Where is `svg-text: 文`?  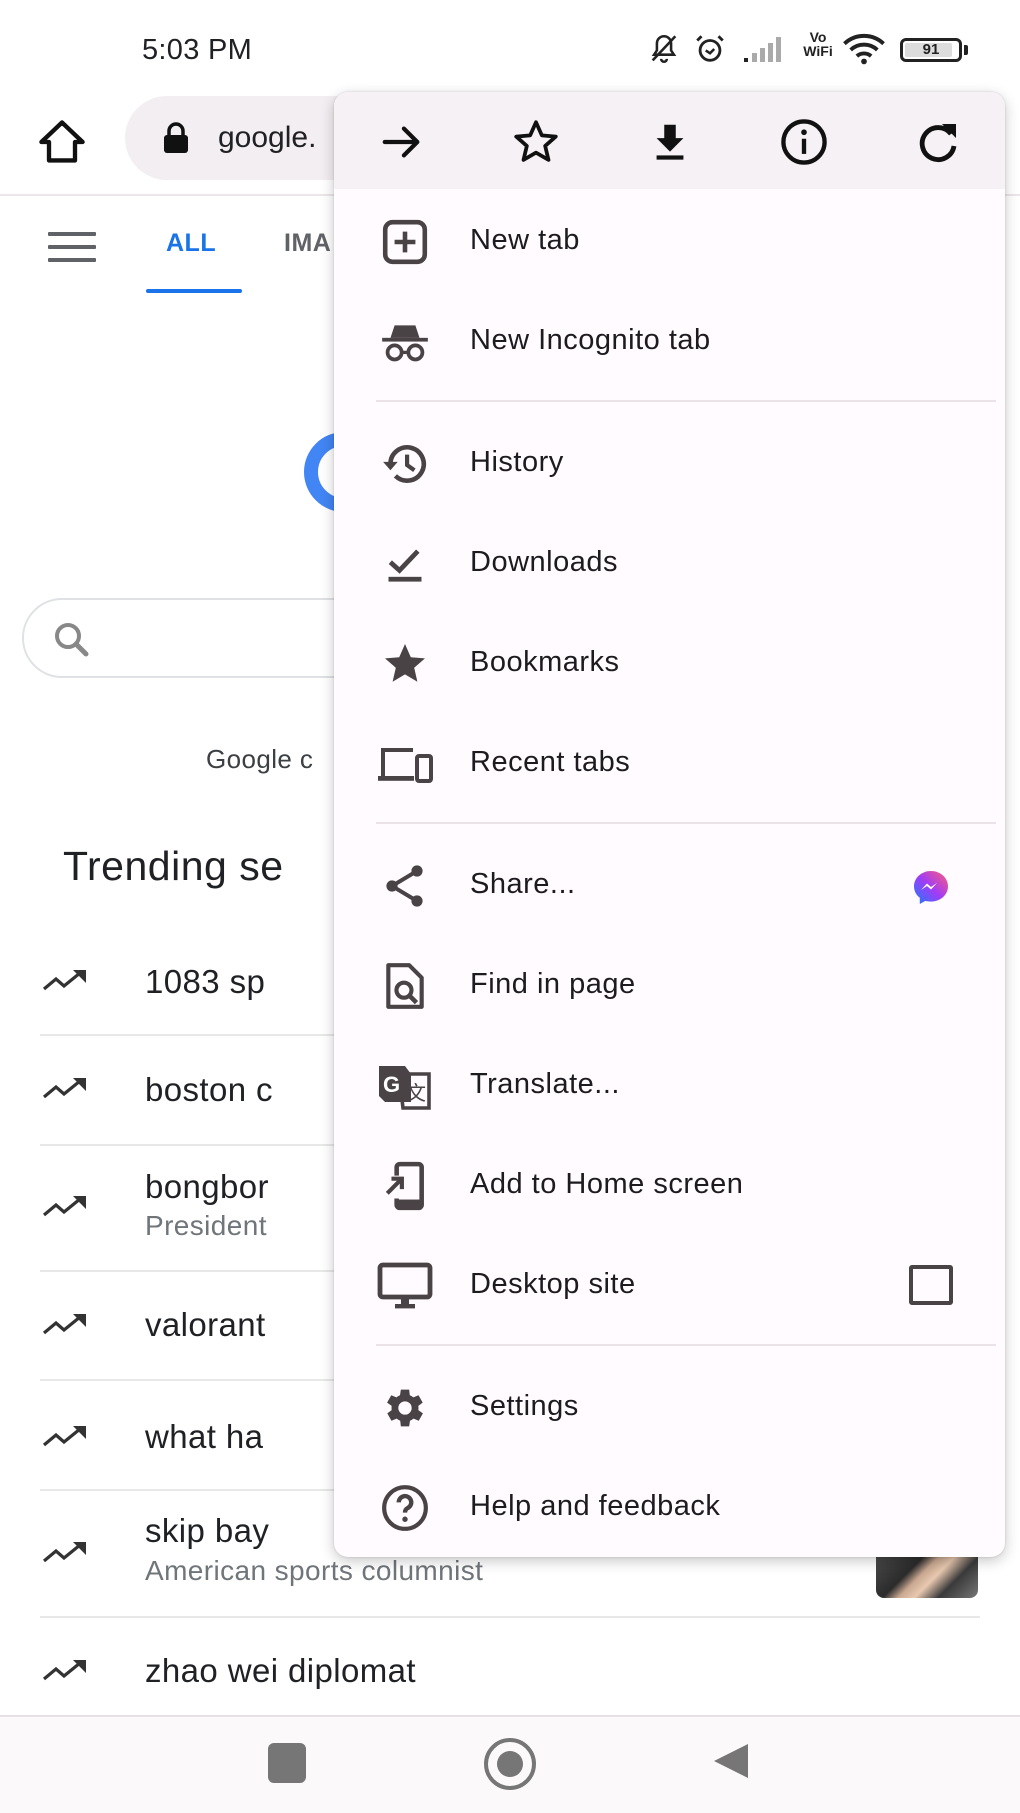
svg-text: 文 is located at coordinates (416, 1093).